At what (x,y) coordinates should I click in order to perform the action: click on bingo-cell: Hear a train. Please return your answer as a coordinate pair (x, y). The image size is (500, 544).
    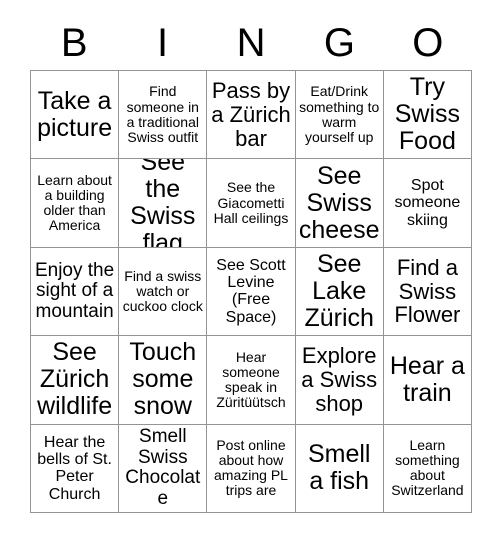
    Looking at the image, I should click on (427, 380).